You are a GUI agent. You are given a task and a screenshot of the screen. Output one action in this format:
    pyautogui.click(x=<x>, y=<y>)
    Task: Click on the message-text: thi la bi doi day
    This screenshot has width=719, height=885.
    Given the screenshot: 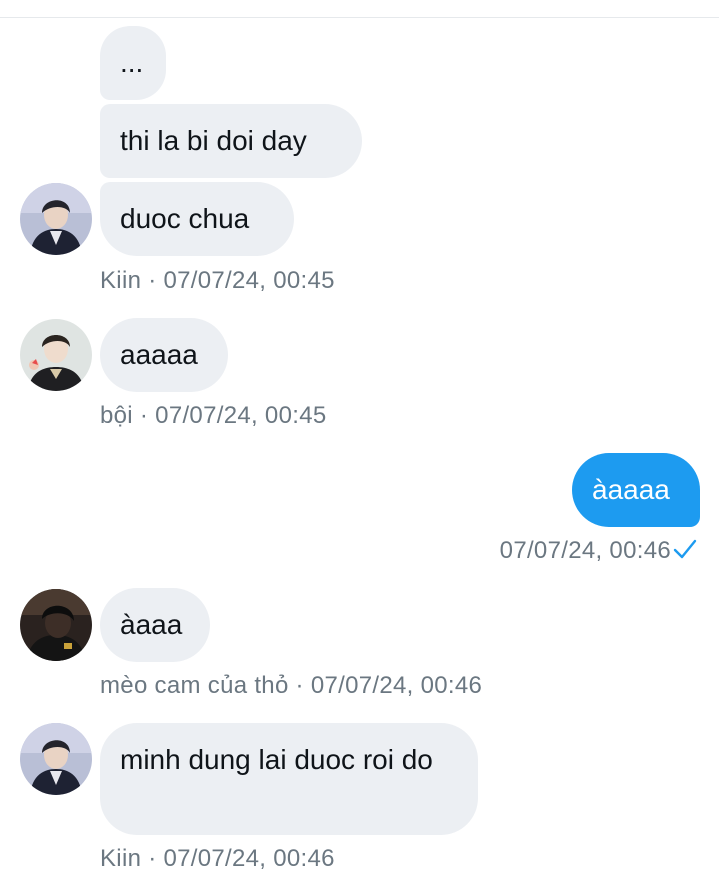 What is the action you would take?
    pyautogui.click(x=213, y=140)
    